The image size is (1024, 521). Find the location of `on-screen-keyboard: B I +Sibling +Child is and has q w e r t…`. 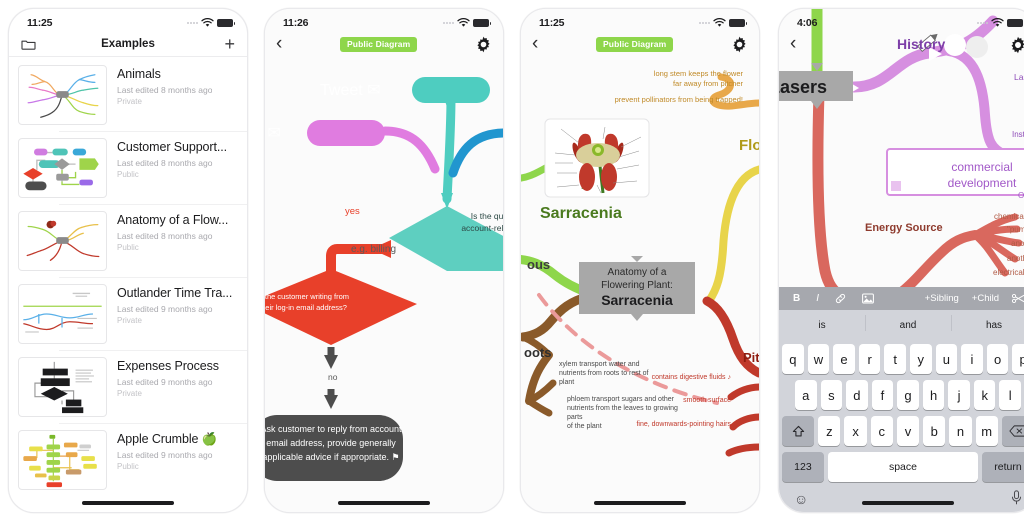

on-screen-keyboard: B I +Sibling +Child is and has q w e r t… is located at coordinates (901, 399).